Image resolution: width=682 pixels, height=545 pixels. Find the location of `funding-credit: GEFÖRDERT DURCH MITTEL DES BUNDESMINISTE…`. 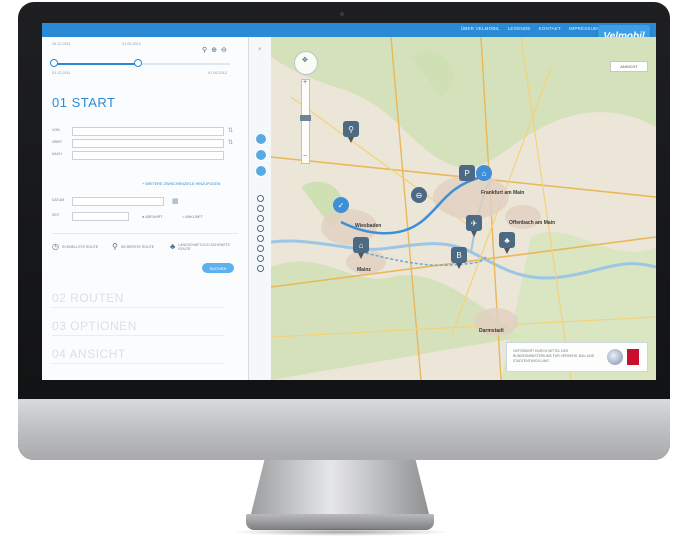

funding-credit: GEFÖRDERT DURCH MITTEL DES BUNDESMINISTE… is located at coordinates (577, 357).